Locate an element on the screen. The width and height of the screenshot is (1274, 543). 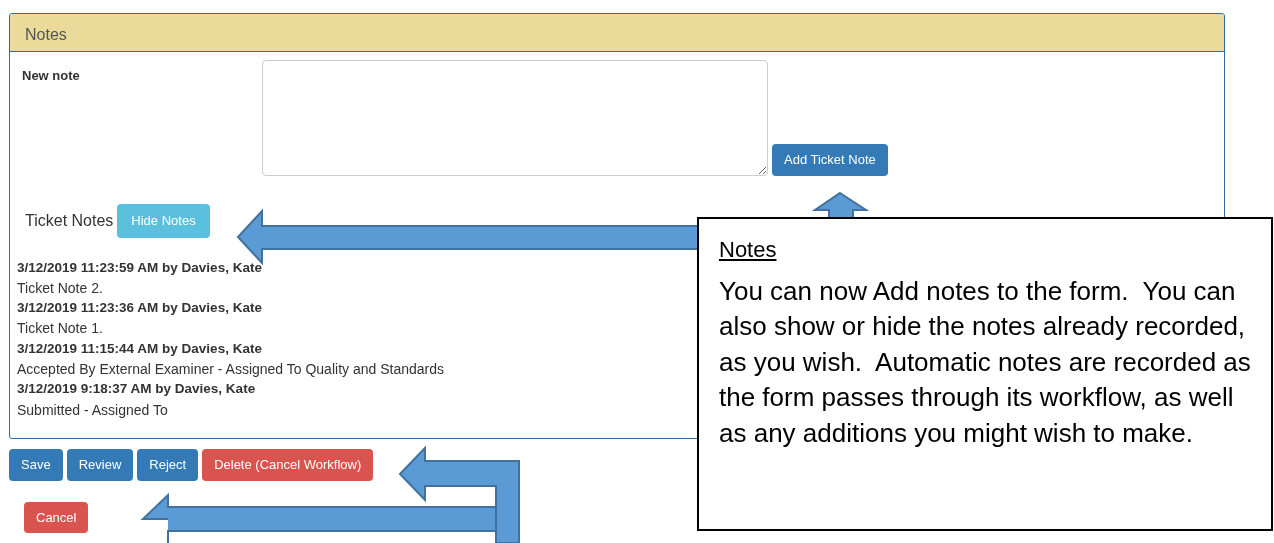
action-button: Reject is located at coordinates (168, 465).